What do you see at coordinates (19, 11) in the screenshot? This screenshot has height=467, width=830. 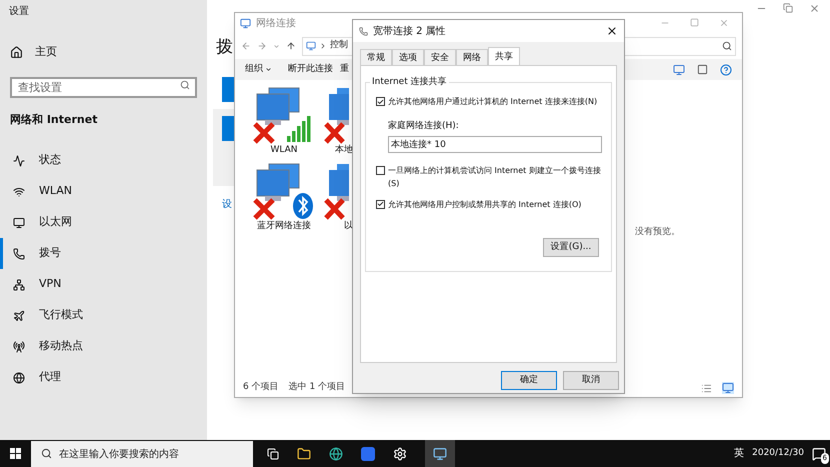 I see `window-title: 设置` at bounding box center [19, 11].